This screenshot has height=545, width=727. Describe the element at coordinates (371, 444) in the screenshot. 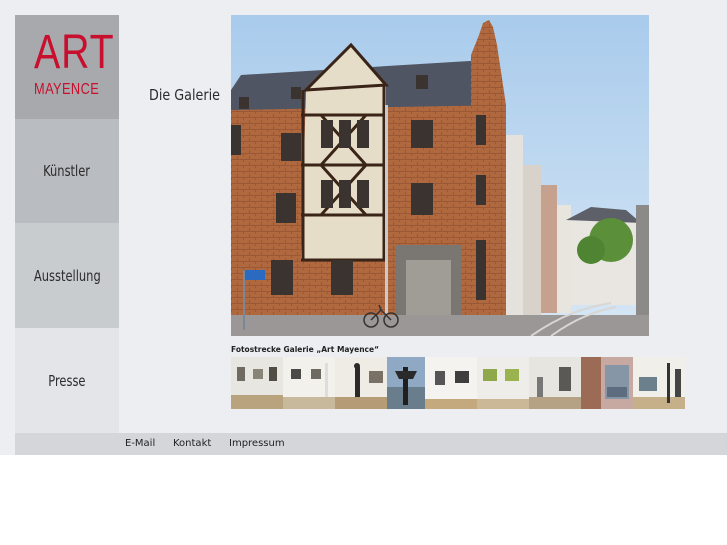

I see `footer-bar: E-Mail Kontakt Impressum` at that location.